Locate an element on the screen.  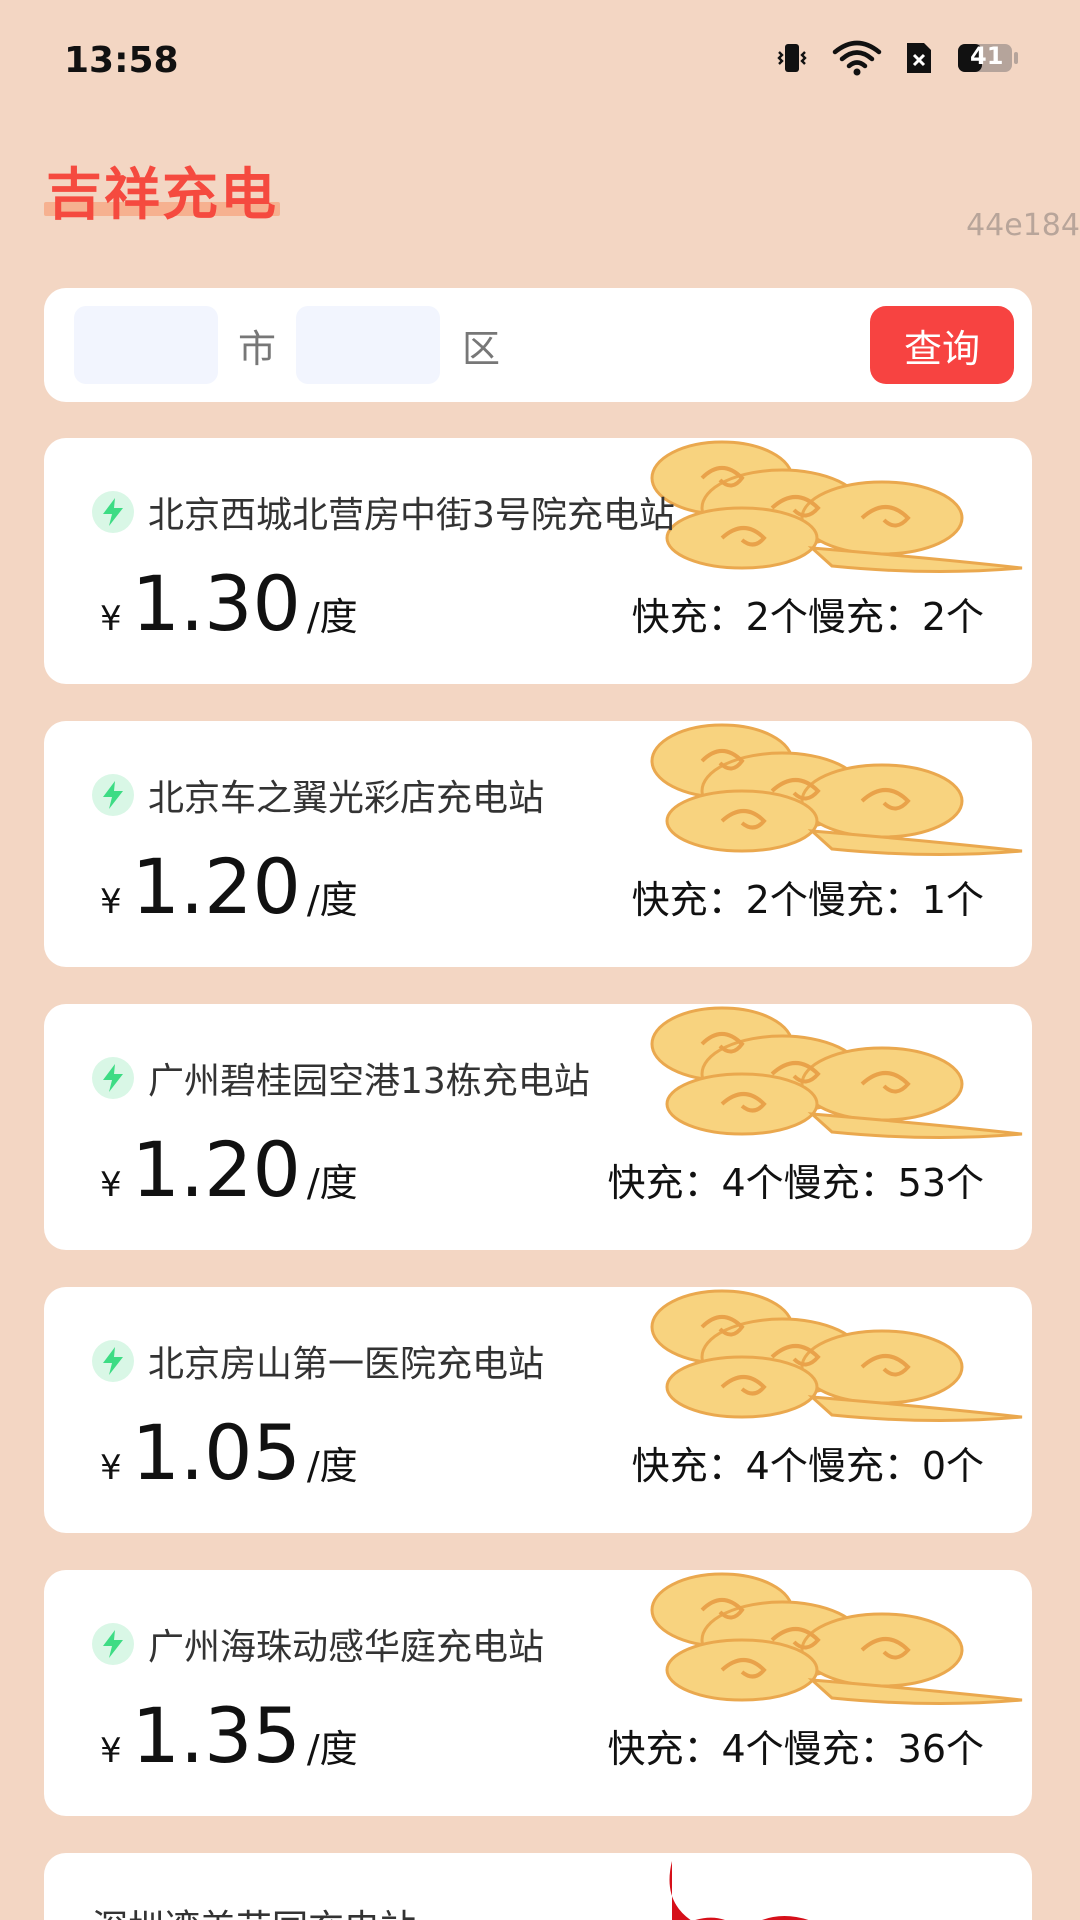
station-card: 北京西城北营房中街3号院充电站 ¥ 1.30 /度 快充：2个慢充：2个 is located at coordinates (538, 561).